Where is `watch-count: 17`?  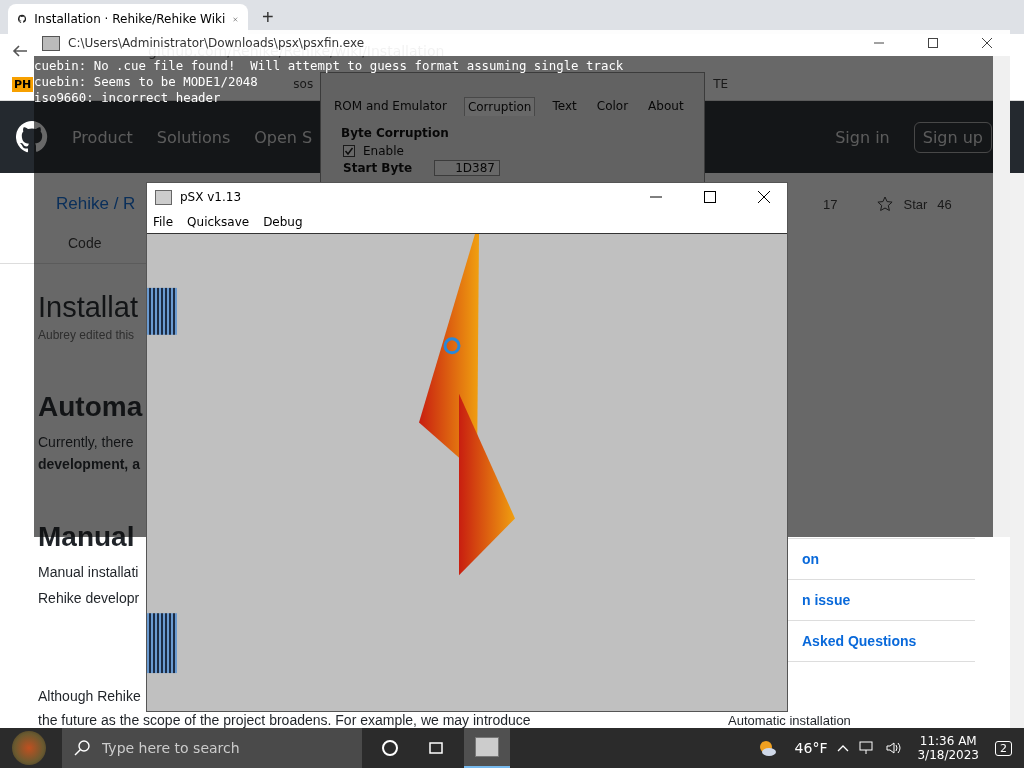 watch-count: 17 is located at coordinates (830, 204).